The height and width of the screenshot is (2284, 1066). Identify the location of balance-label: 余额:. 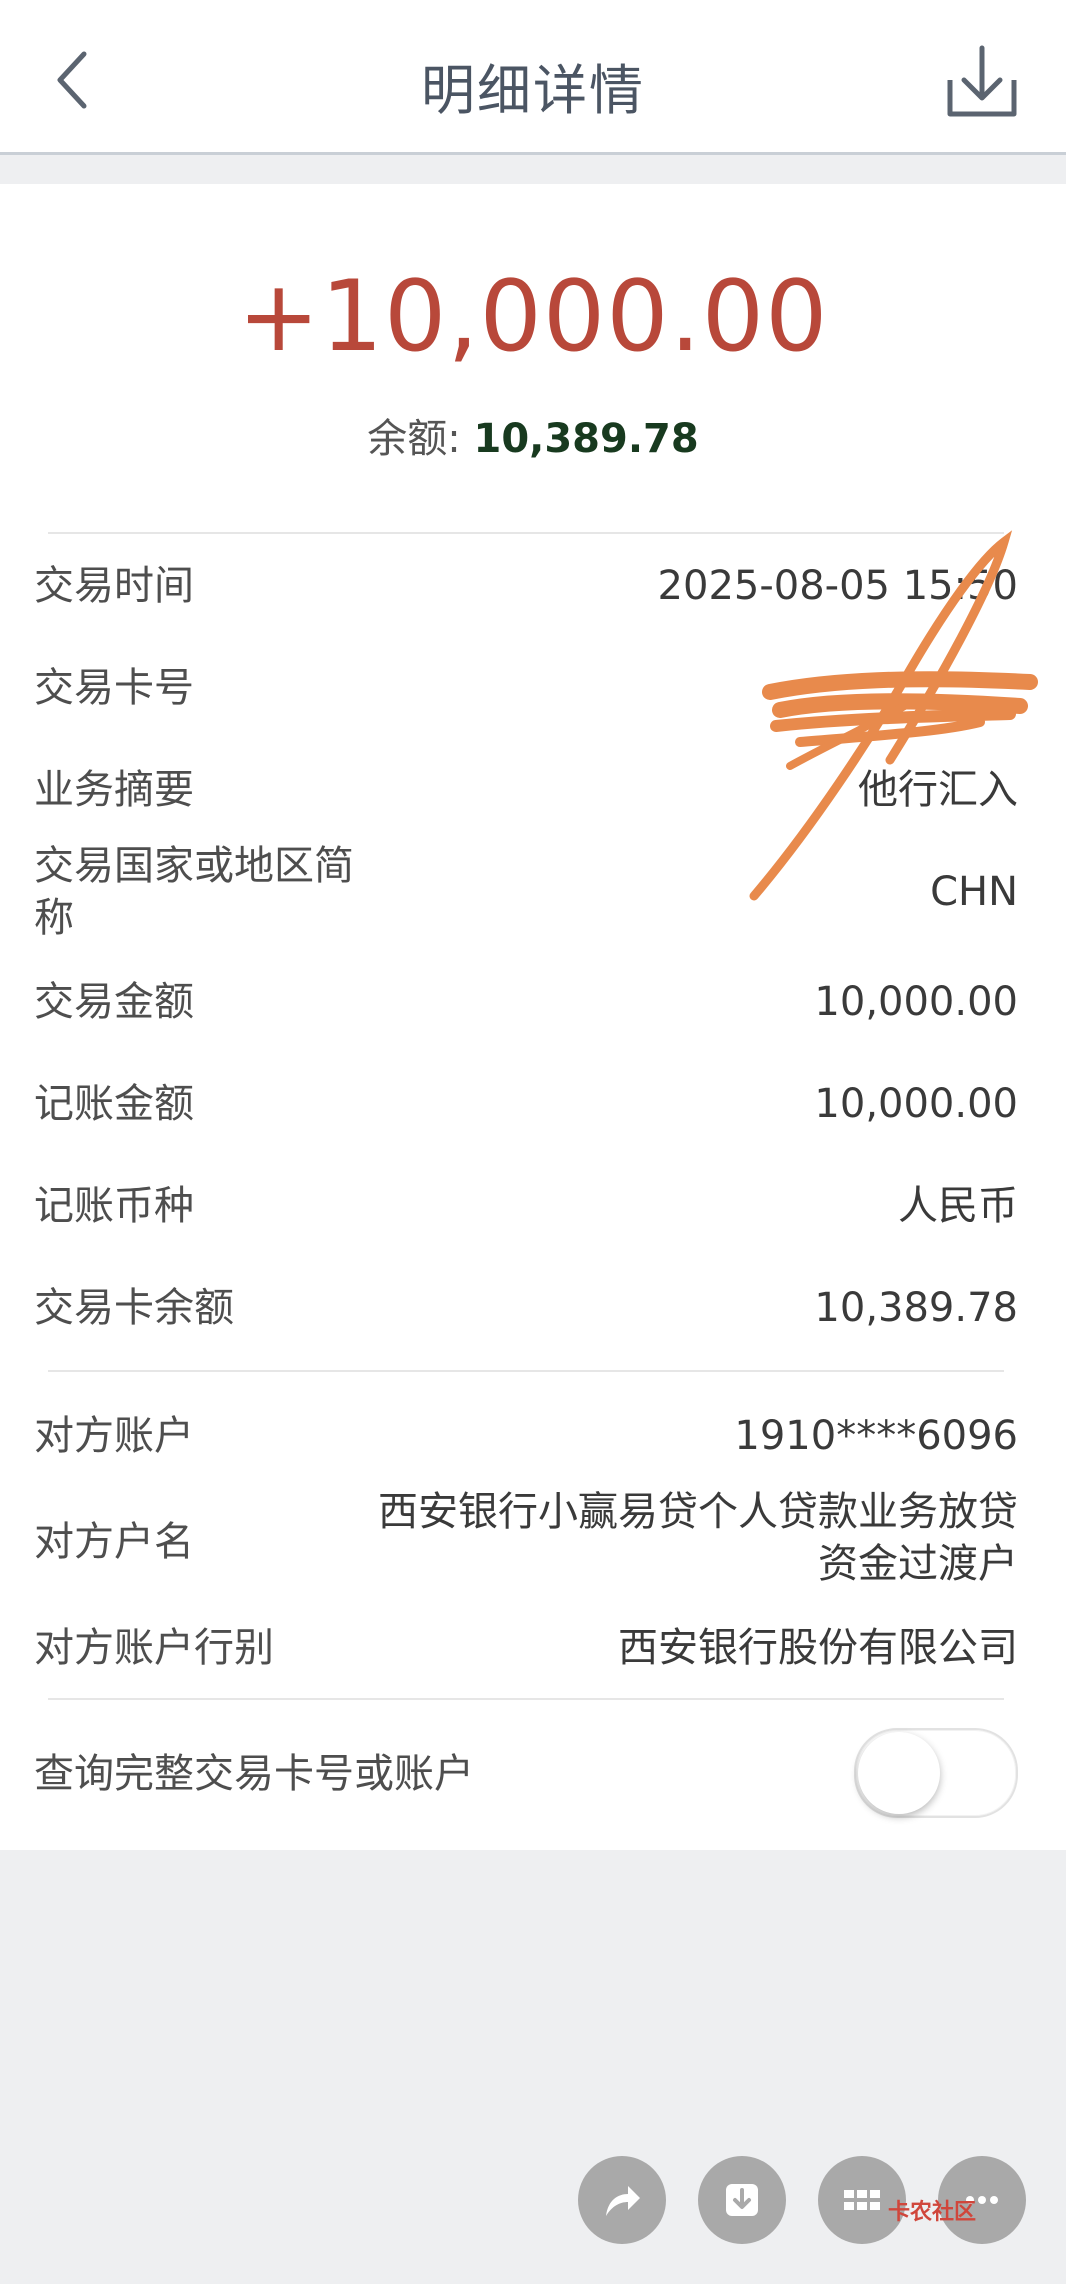
(414, 439).